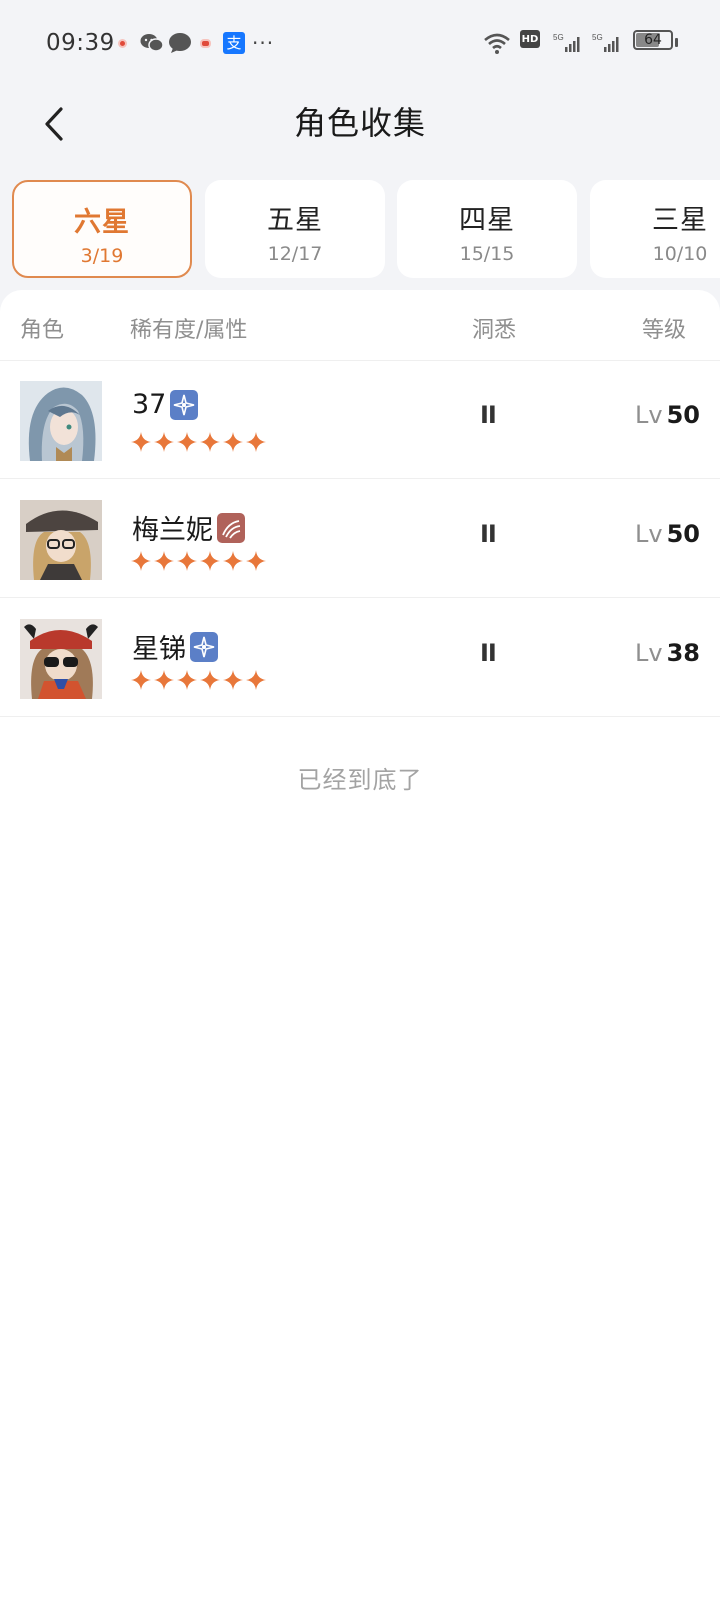 This screenshot has height=1598, width=720. Describe the element at coordinates (359, 123) in the screenshot. I see `page-title: 角色收集` at that location.